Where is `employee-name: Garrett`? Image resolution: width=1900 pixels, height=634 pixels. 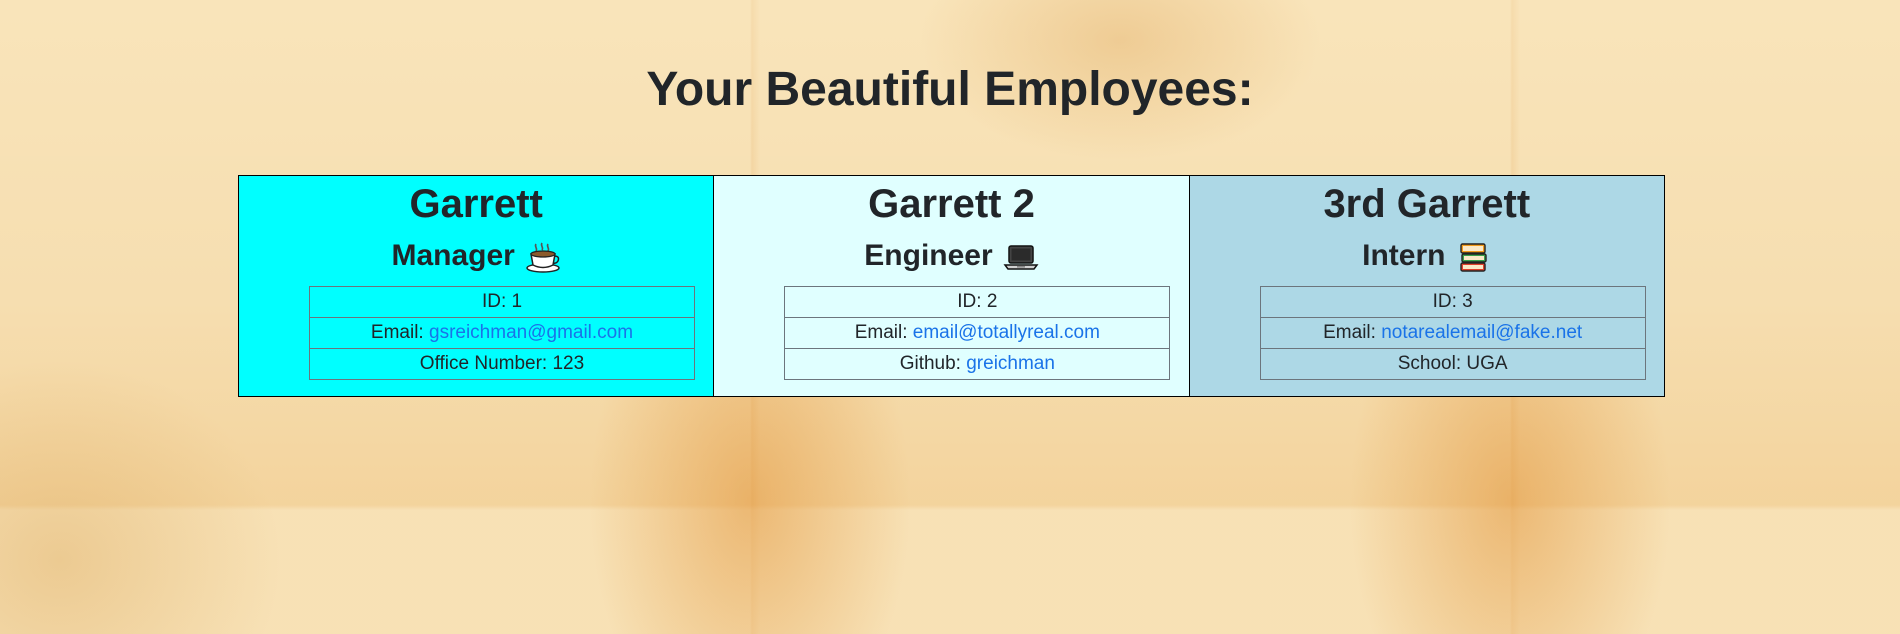 employee-name: Garrett is located at coordinates (476, 204).